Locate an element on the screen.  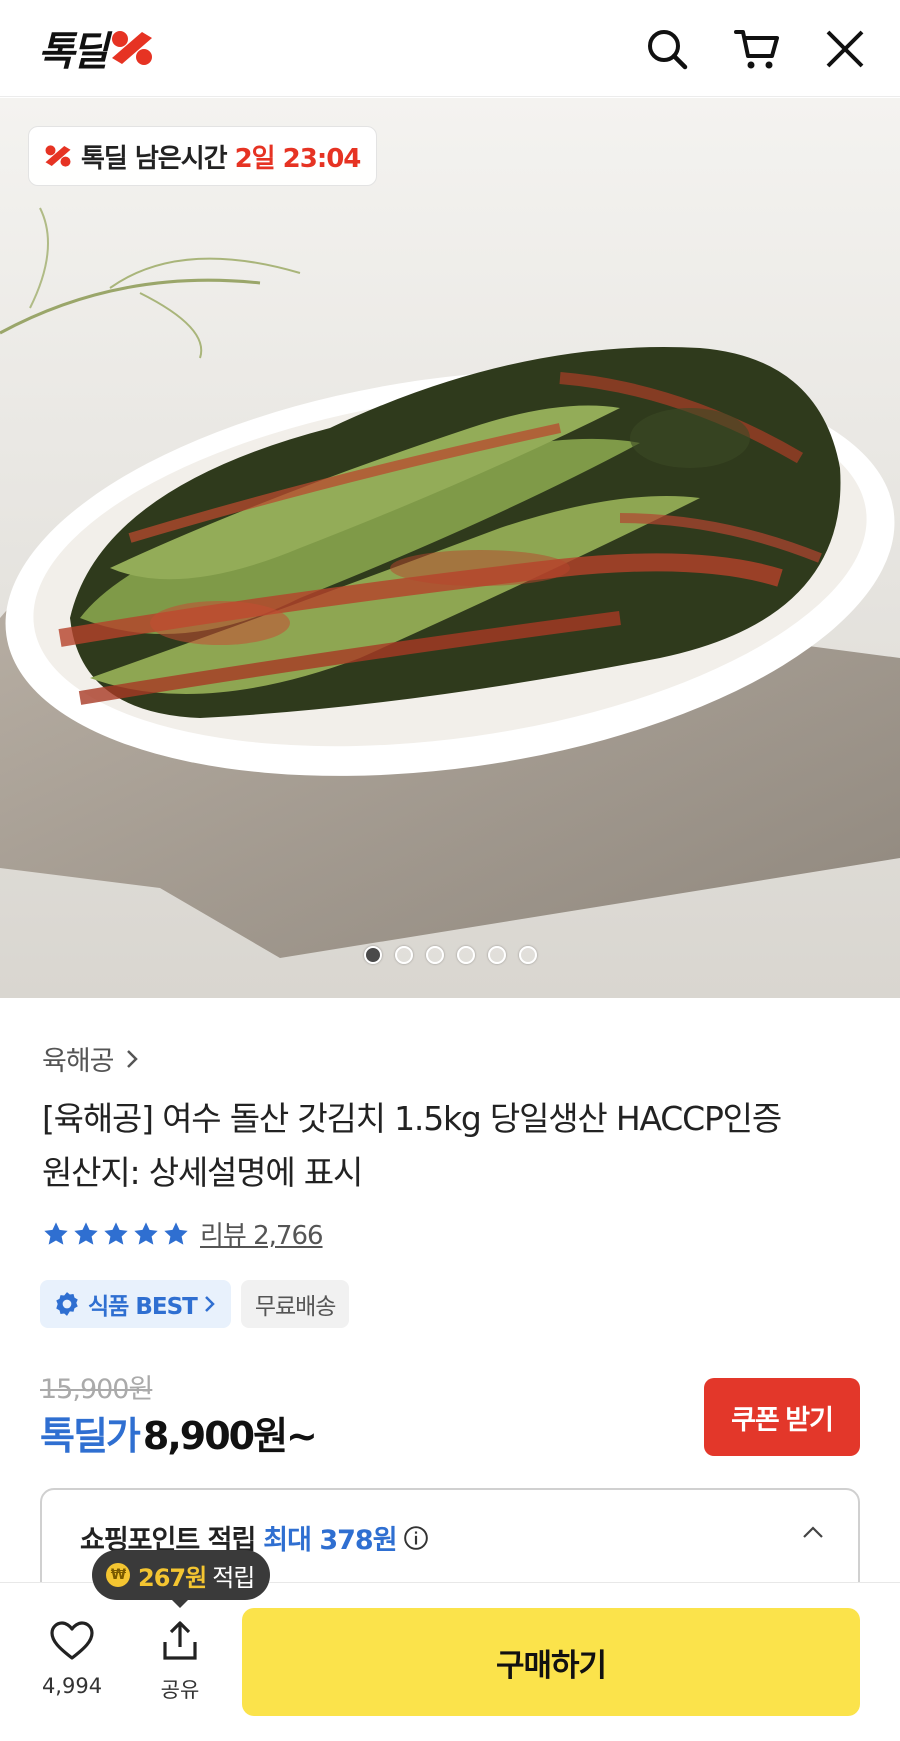
food-best-label: 식품 BEST is located at coordinates (143, 1307).